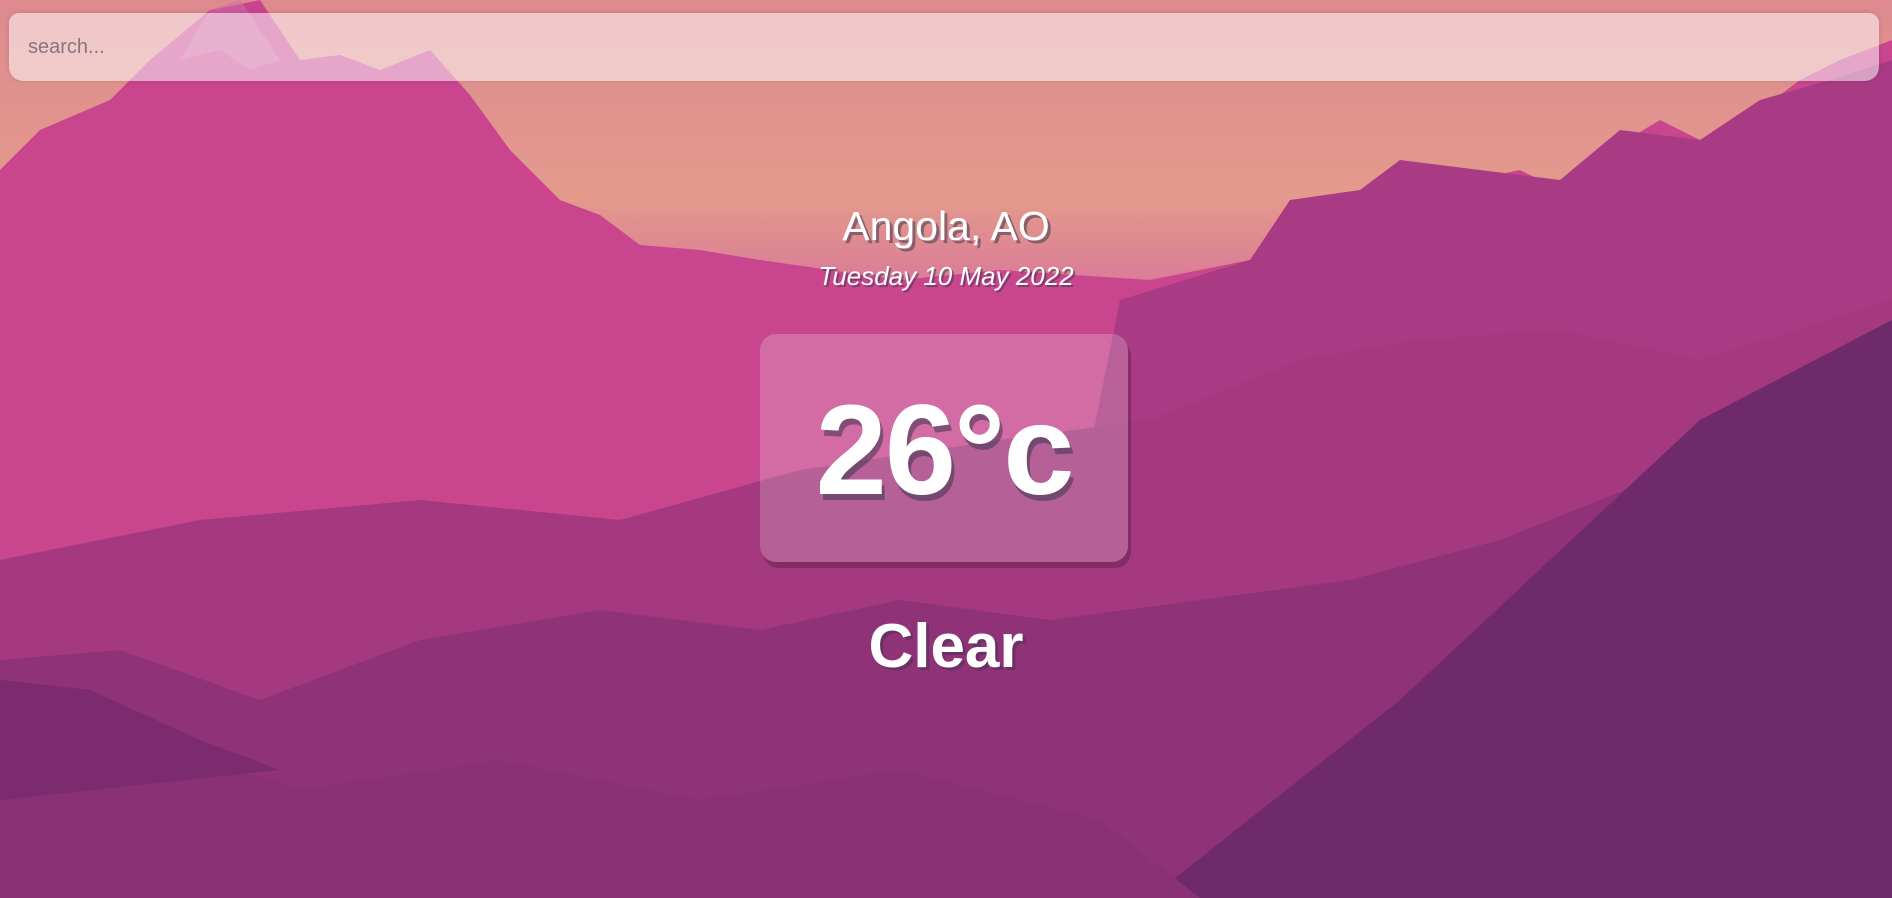 The height and width of the screenshot is (898, 1892). I want to click on temperature-card: 26°c, so click(944, 448).